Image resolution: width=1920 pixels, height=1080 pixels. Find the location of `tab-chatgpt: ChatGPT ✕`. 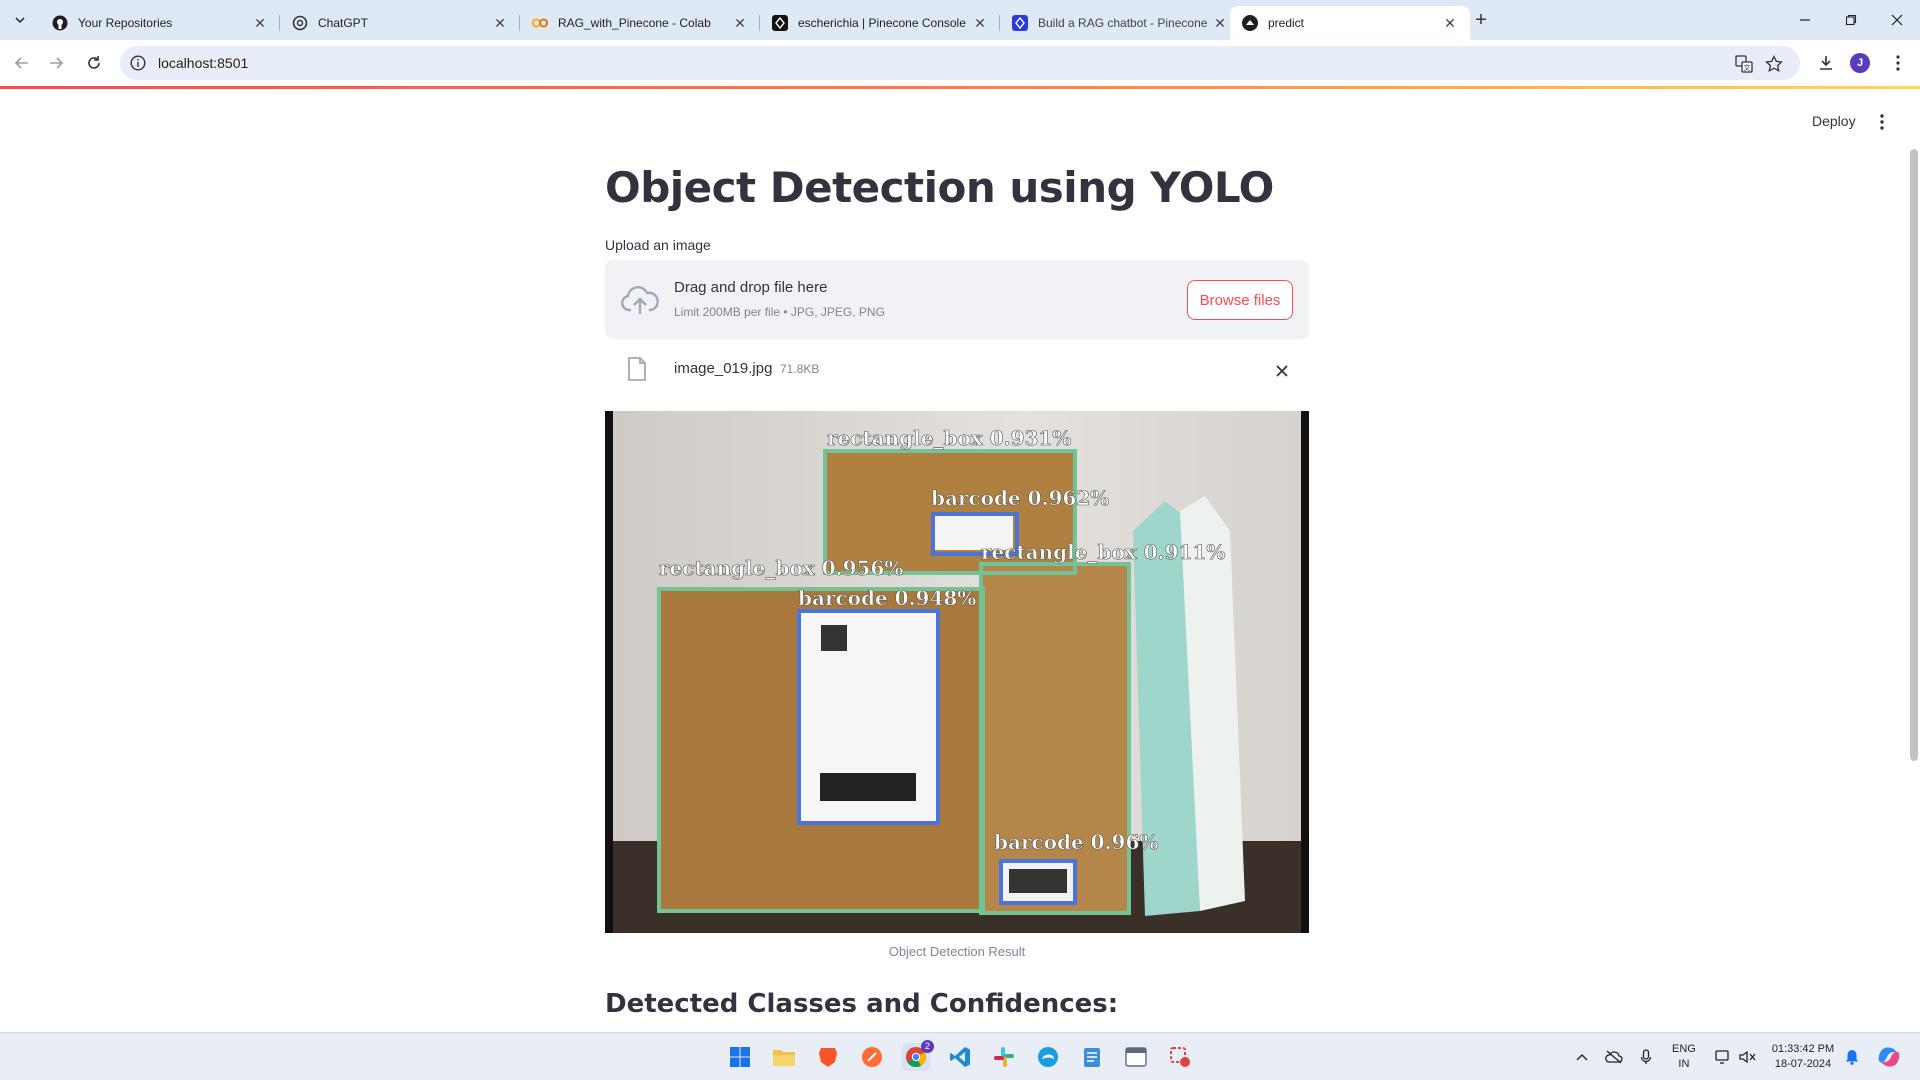

tab-chatgpt: ChatGPT ✕ is located at coordinates (400, 23).